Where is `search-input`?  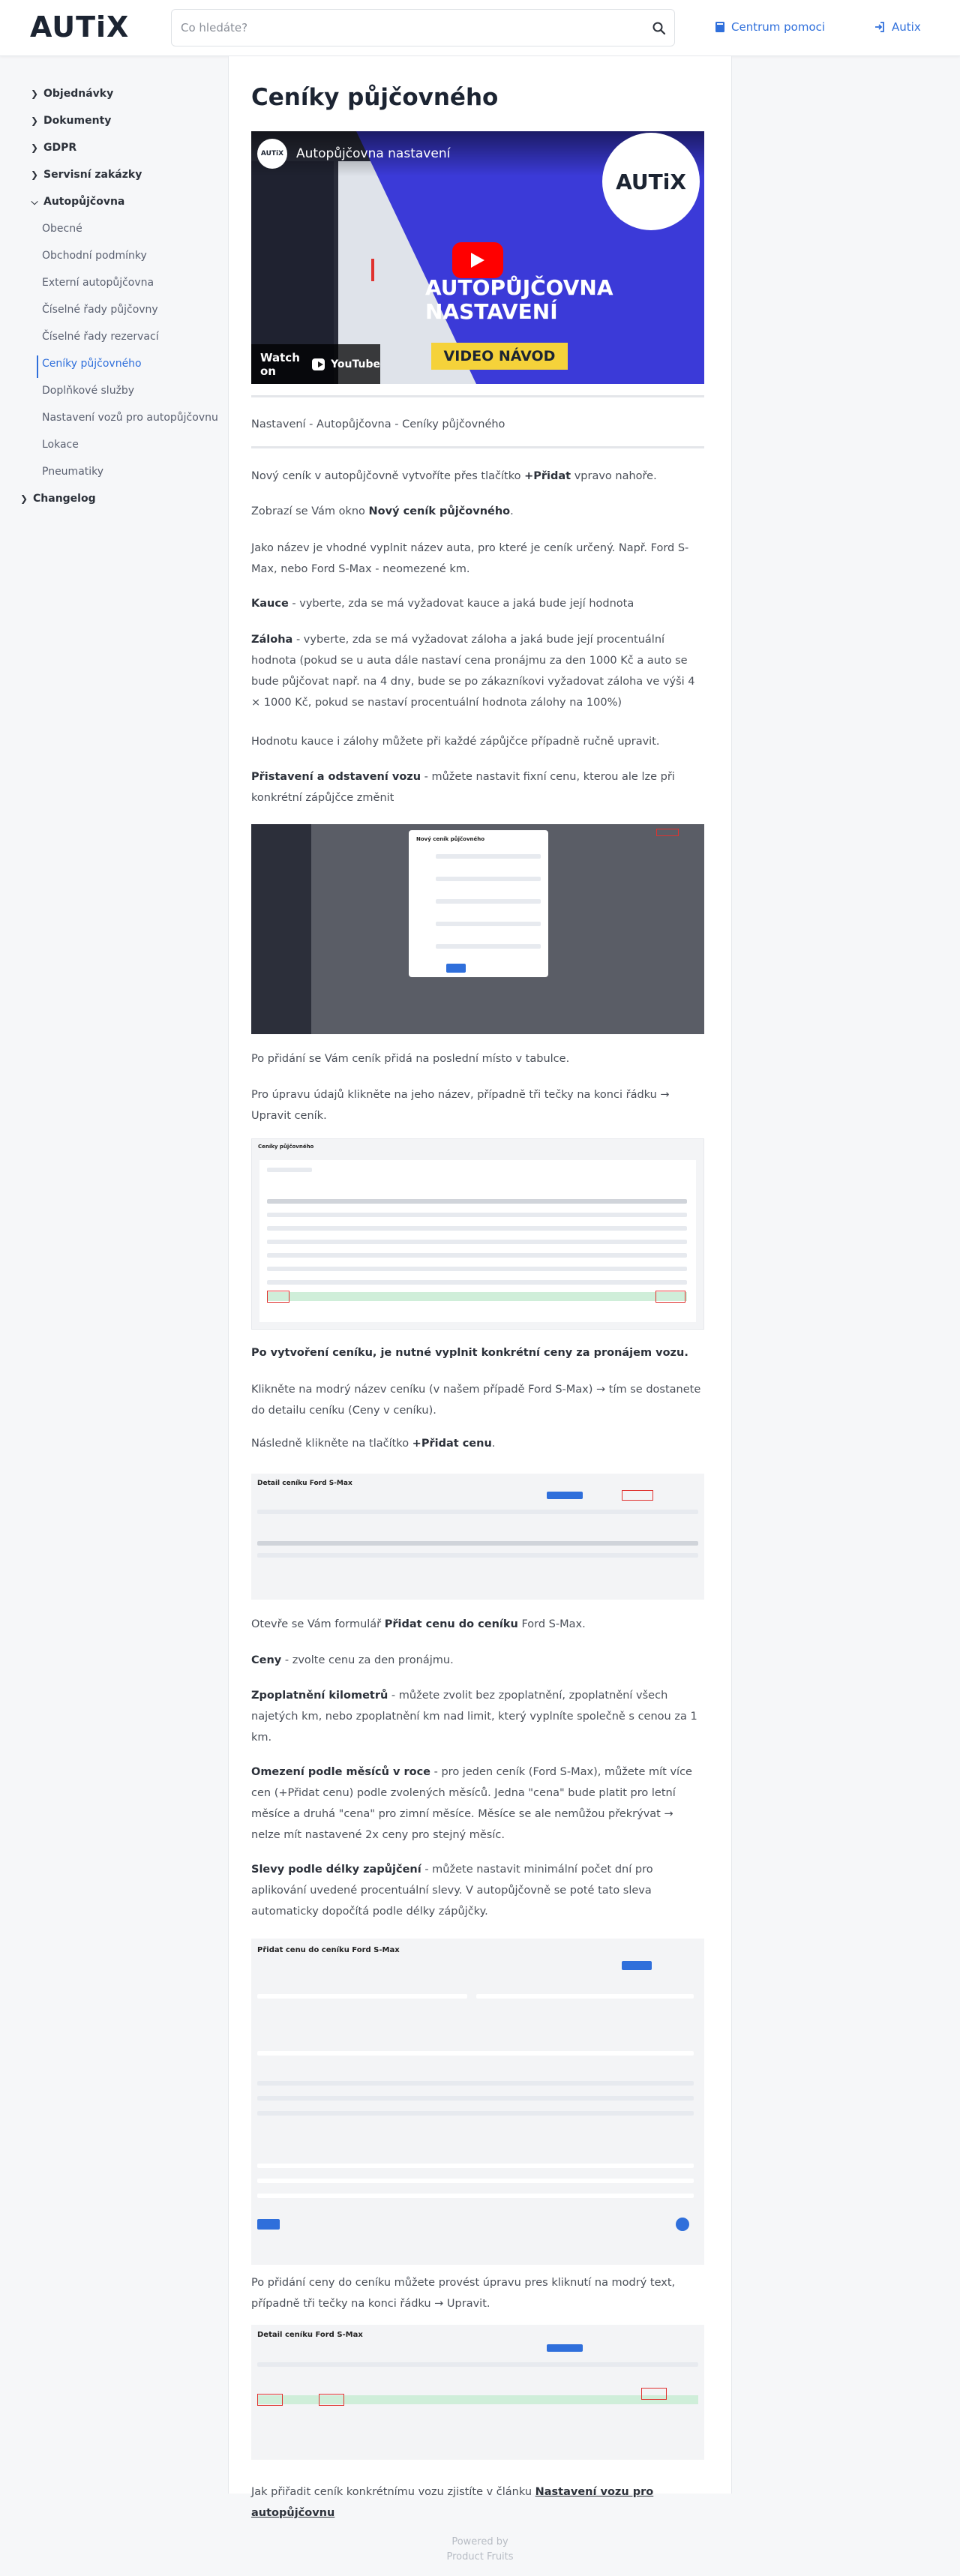
search-input is located at coordinates (406, 28).